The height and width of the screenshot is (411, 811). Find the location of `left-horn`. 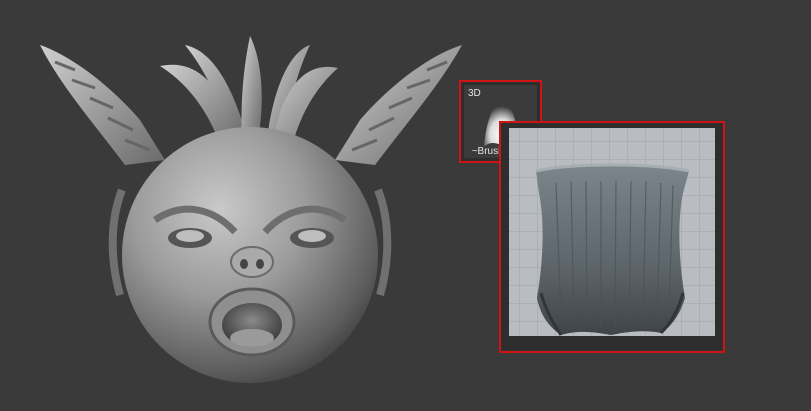

left-horn is located at coordinates (102, 105).